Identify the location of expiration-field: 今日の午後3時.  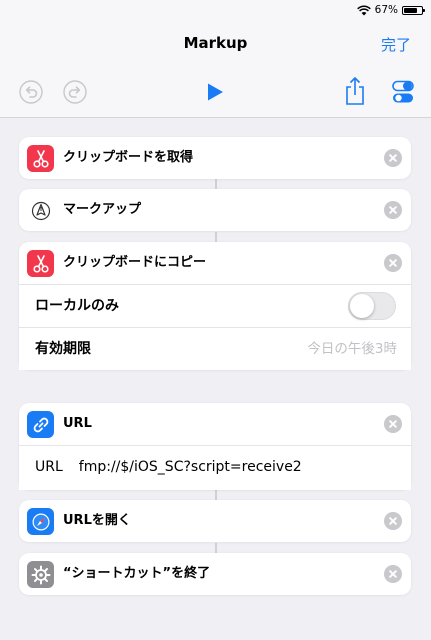
(352, 349).